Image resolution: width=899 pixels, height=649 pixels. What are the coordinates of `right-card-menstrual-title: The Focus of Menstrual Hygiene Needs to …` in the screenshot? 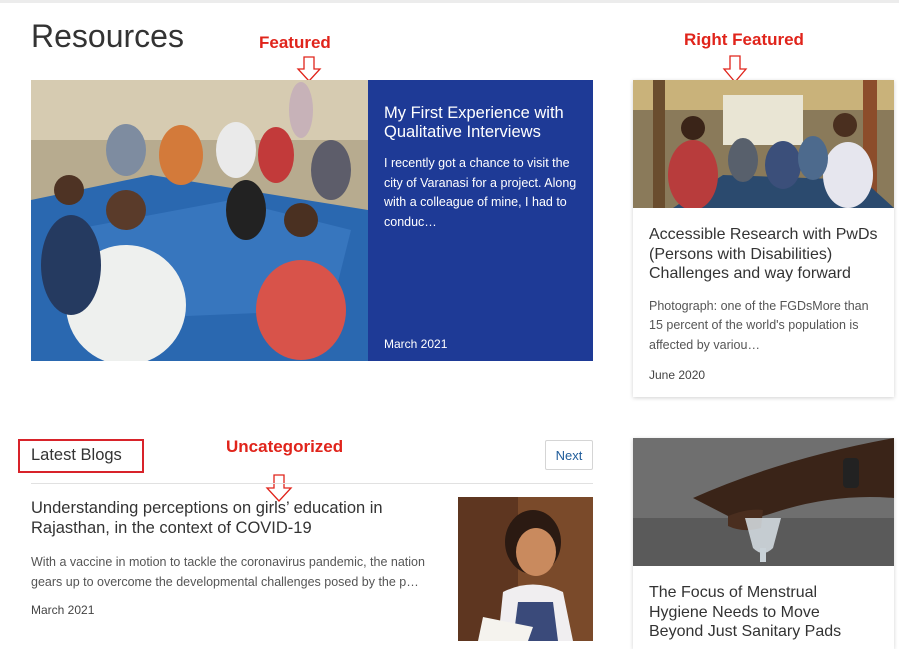 It's located at (763, 612).